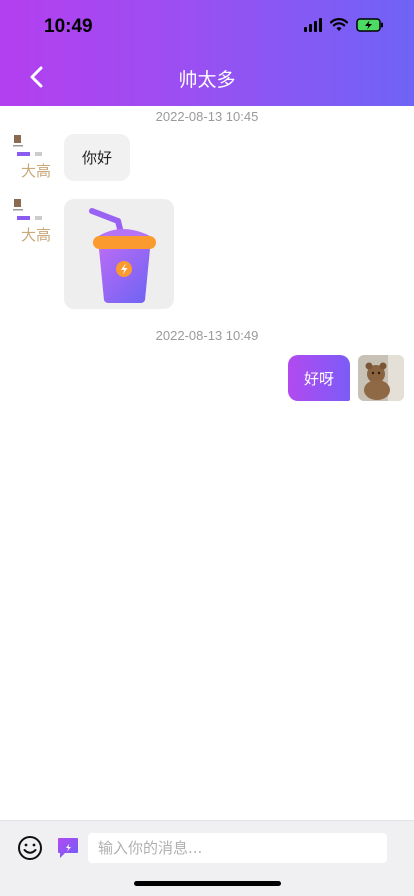 Image resolution: width=414 pixels, height=896 pixels. What do you see at coordinates (381, 378) in the screenshot?
I see `my-avatar` at bounding box center [381, 378].